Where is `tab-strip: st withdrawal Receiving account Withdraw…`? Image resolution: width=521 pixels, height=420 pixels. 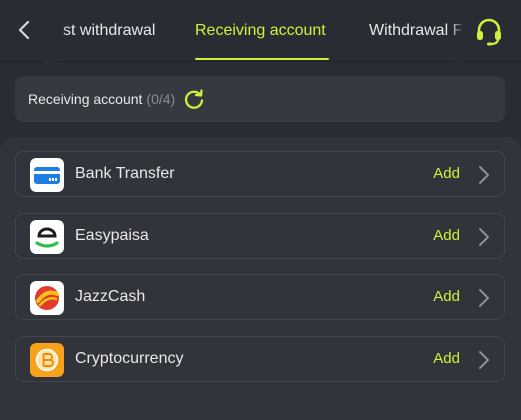 tab-strip: st withdrawal Receiving account Withdraw… is located at coordinates (254, 31).